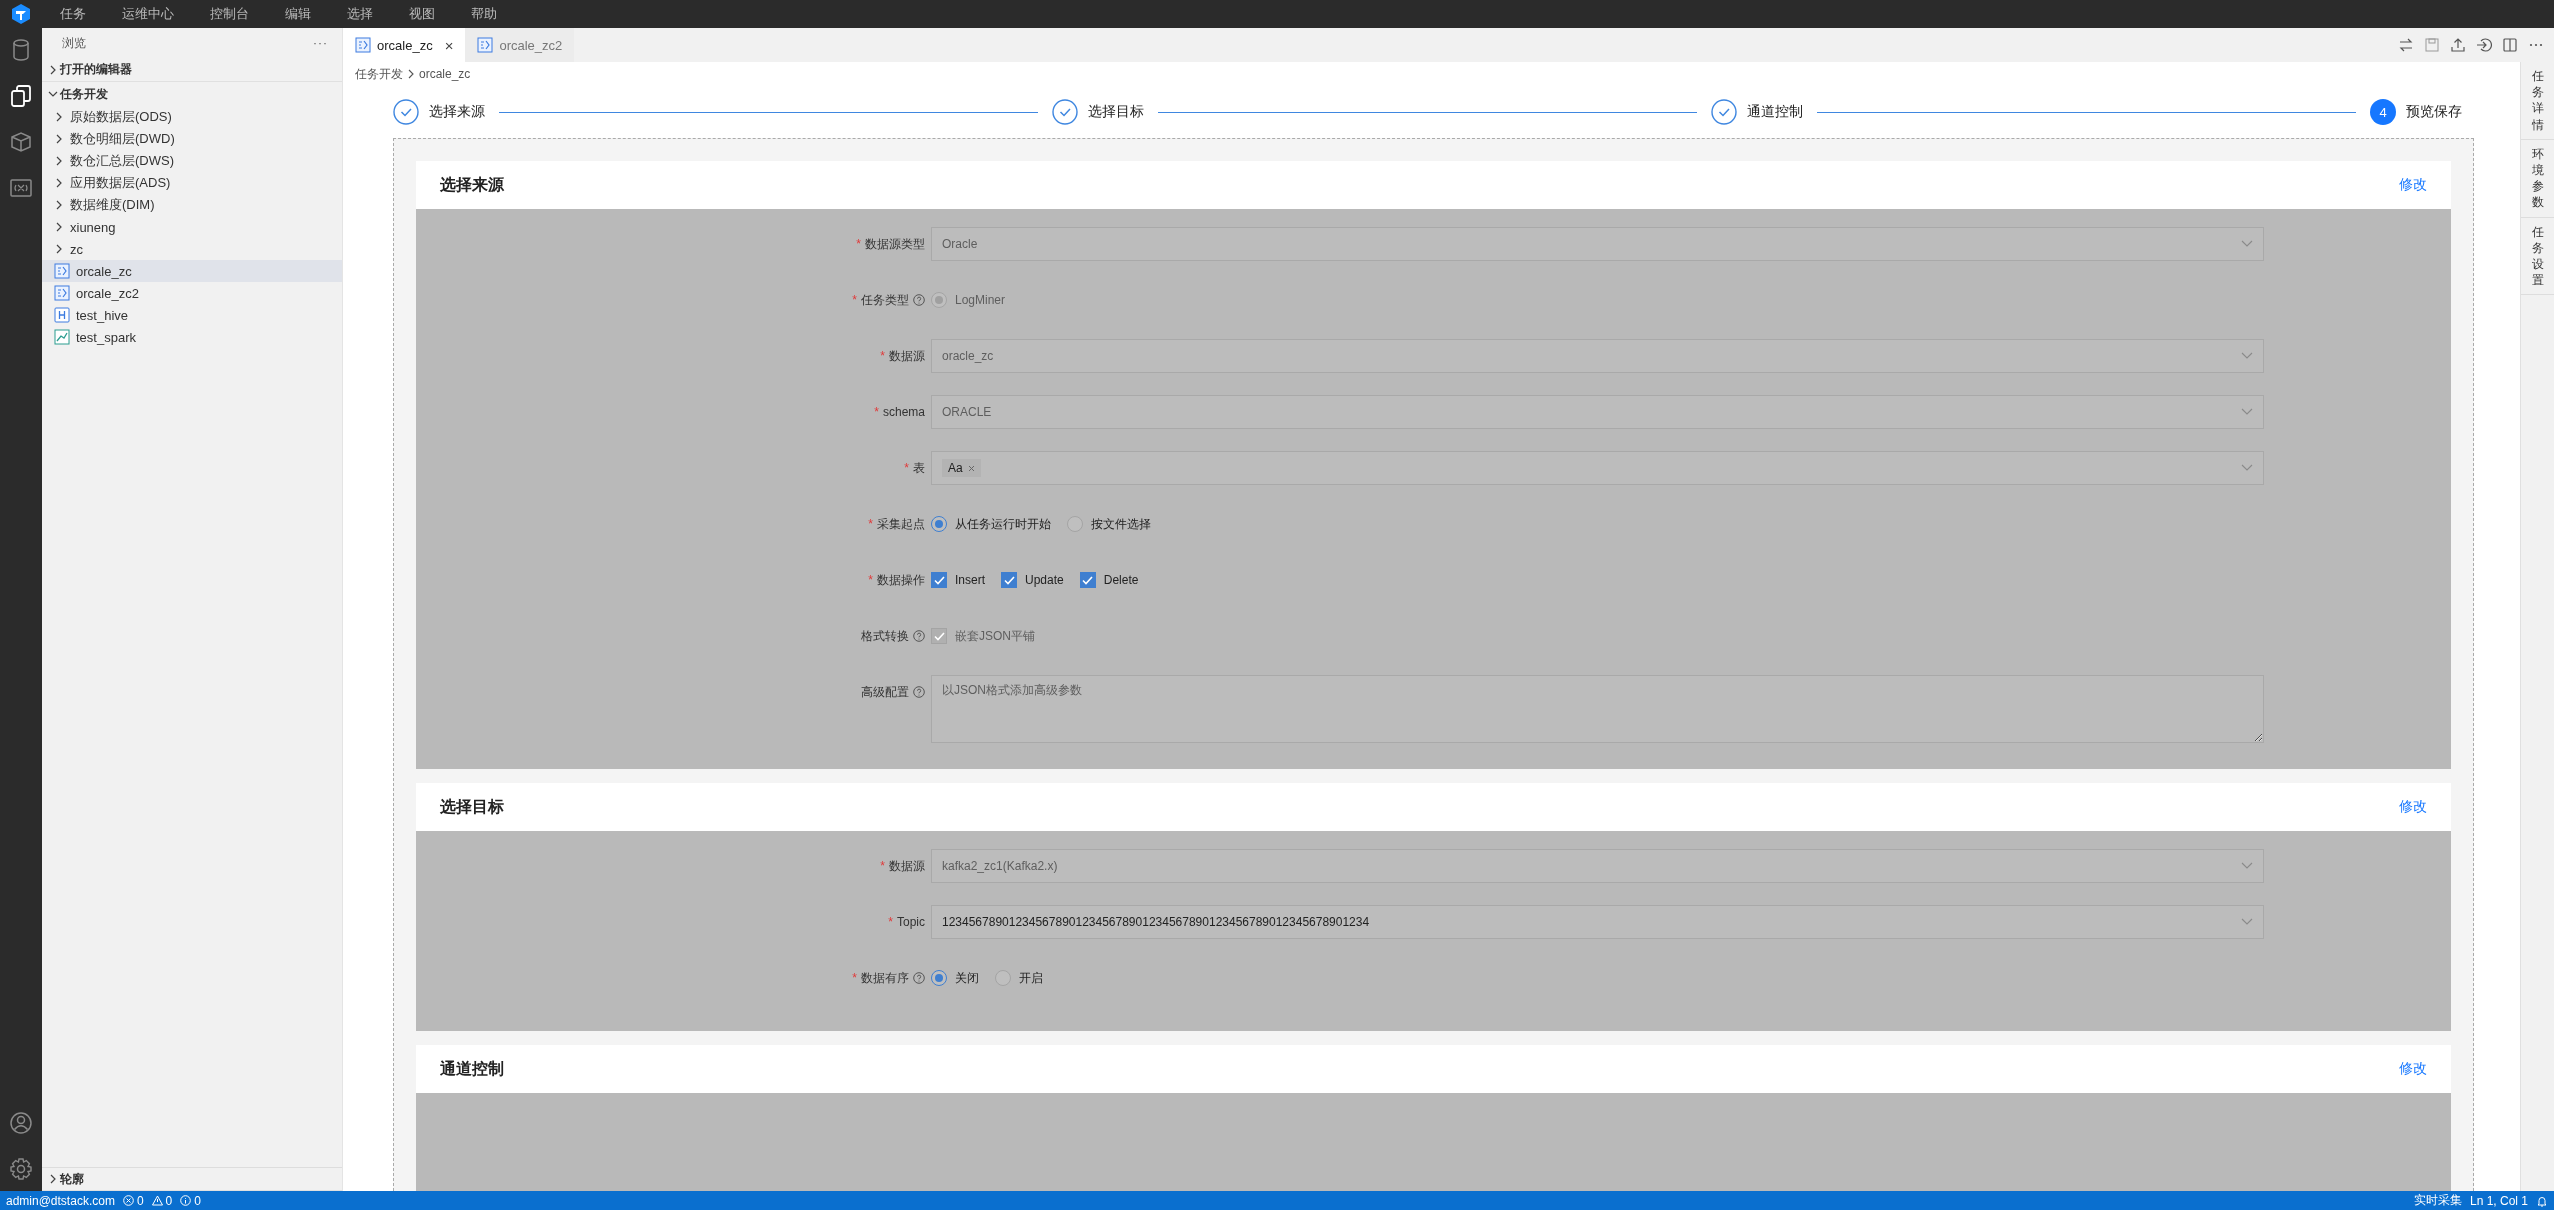 This screenshot has width=2554, height=1210. Describe the element at coordinates (422, 14) in the screenshot. I see `menu-item: 视图` at that location.